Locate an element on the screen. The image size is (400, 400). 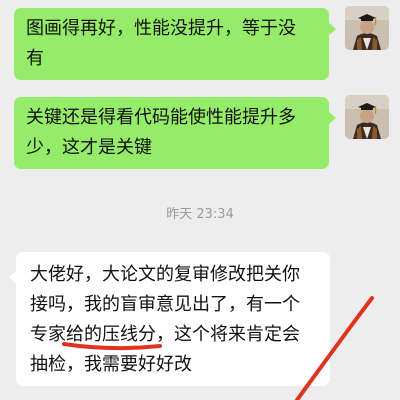
message-text: 关键还是得看代码能使性能提升多 少，这才是关键 is located at coordinates (161, 132).